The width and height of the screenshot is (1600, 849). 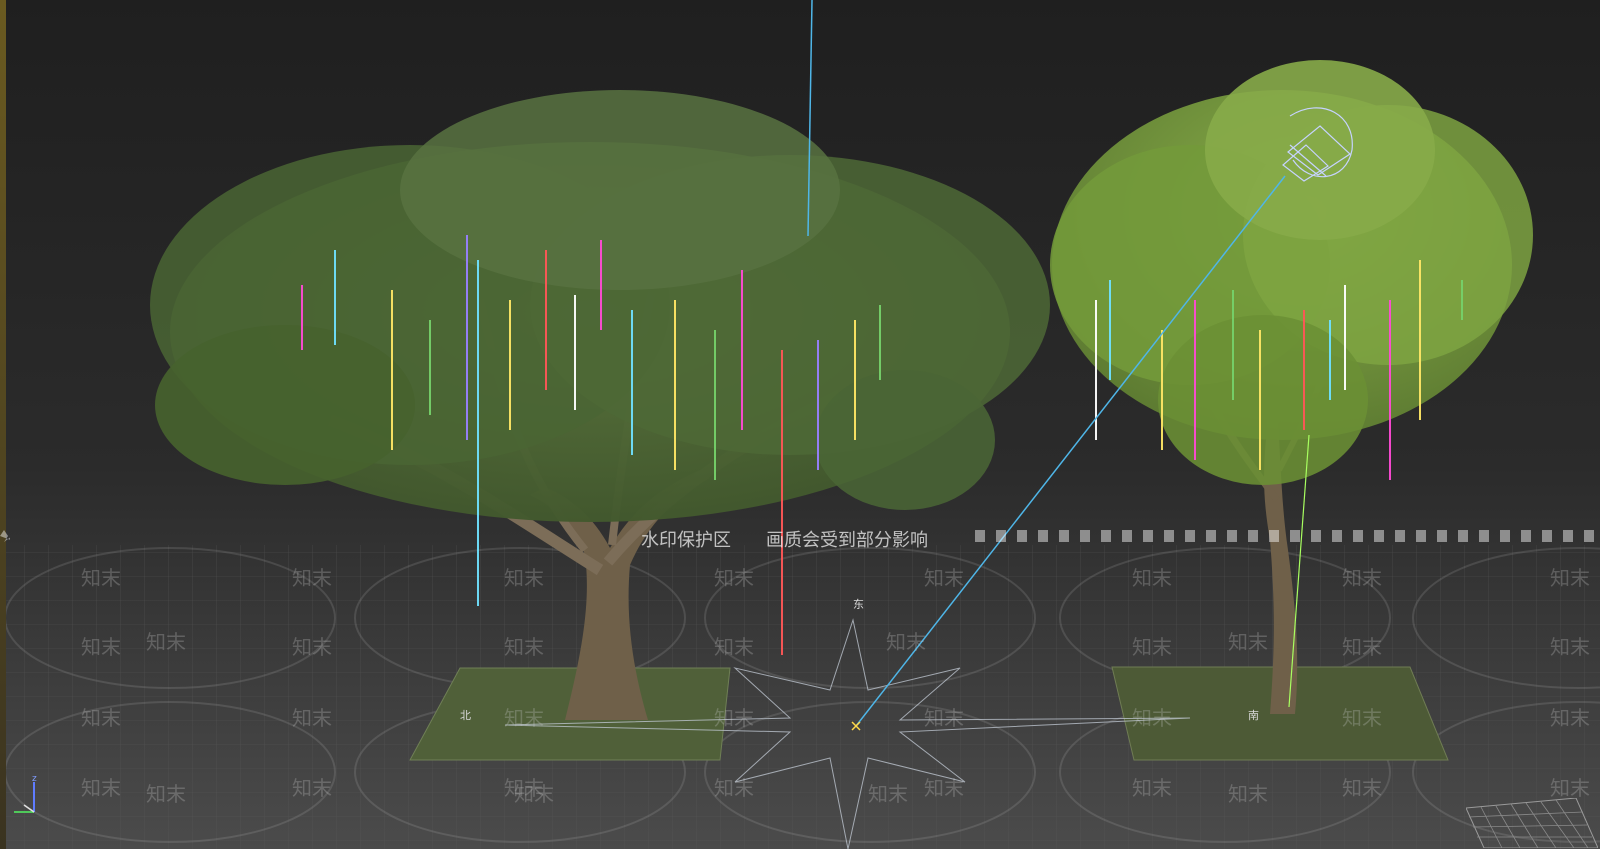 What do you see at coordinates (34, 779) in the screenshot?
I see `axis-z-label: z` at bounding box center [34, 779].